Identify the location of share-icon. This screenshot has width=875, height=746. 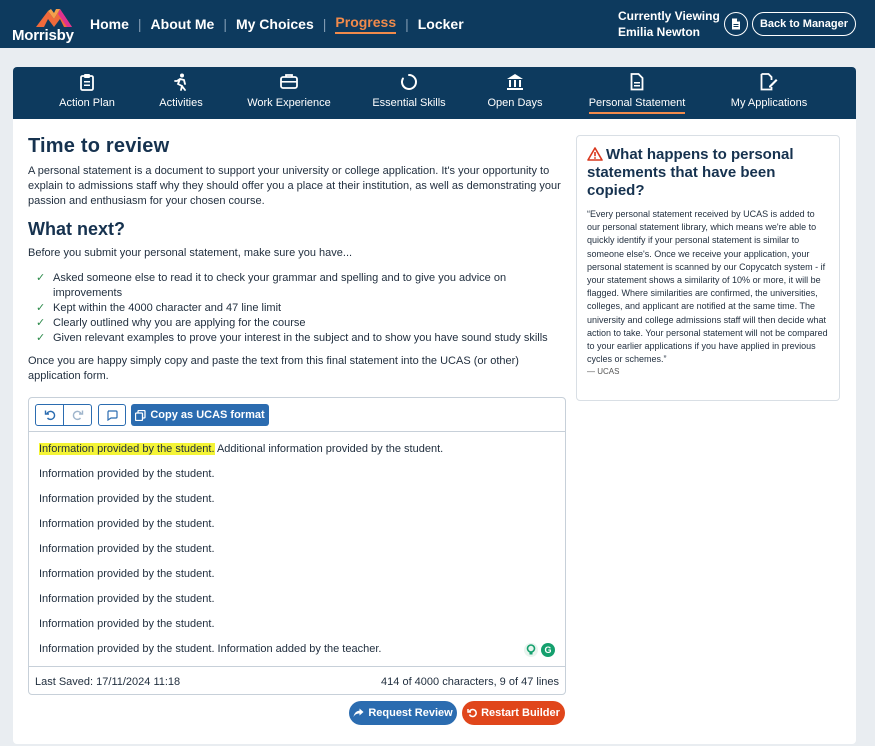
(358, 712).